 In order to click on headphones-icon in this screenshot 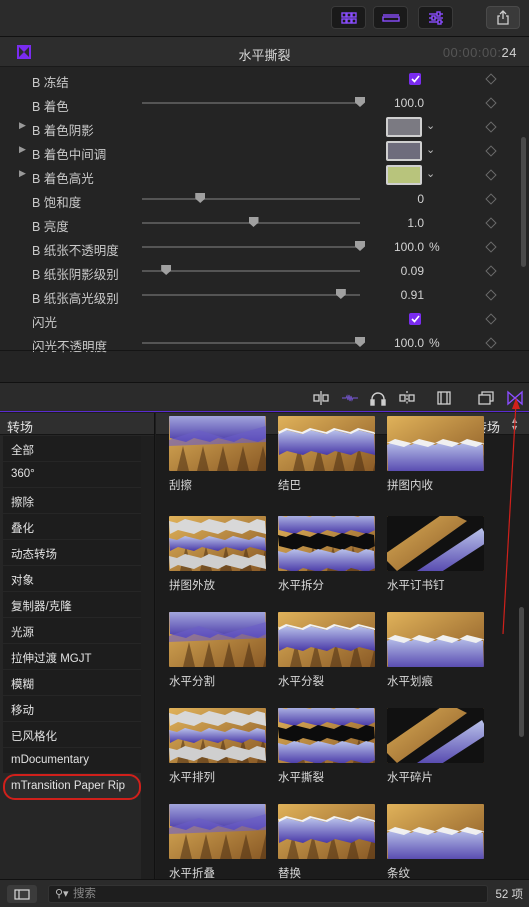, I will do `click(378, 398)`.